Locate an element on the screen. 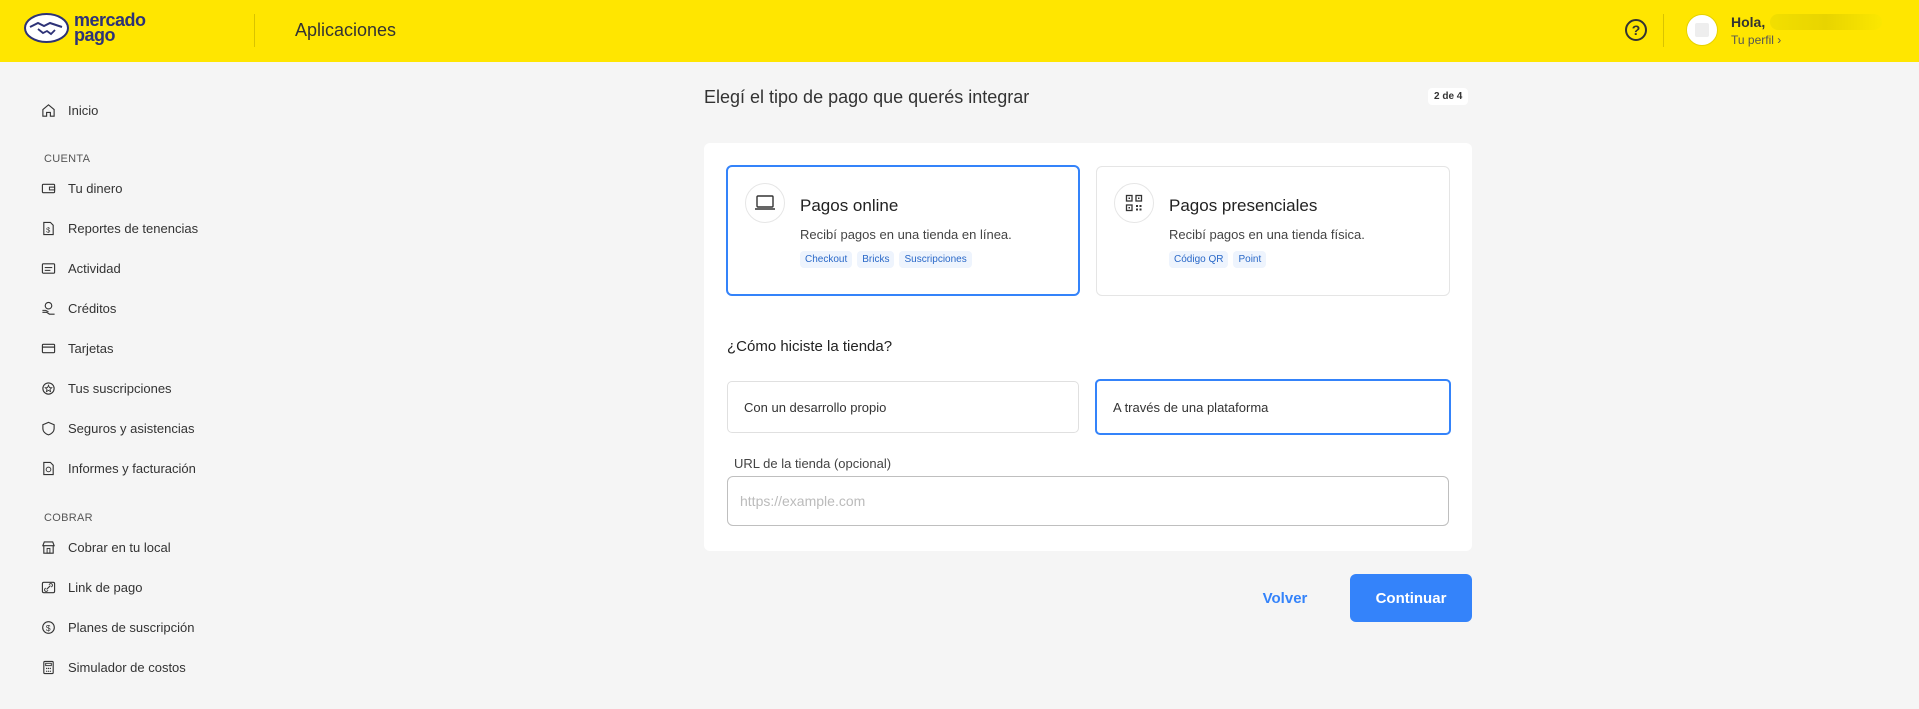 The height and width of the screenshot is (709, 1919). sidebar-item-informes: Informes y facturación is located at coordinates (118, 468).